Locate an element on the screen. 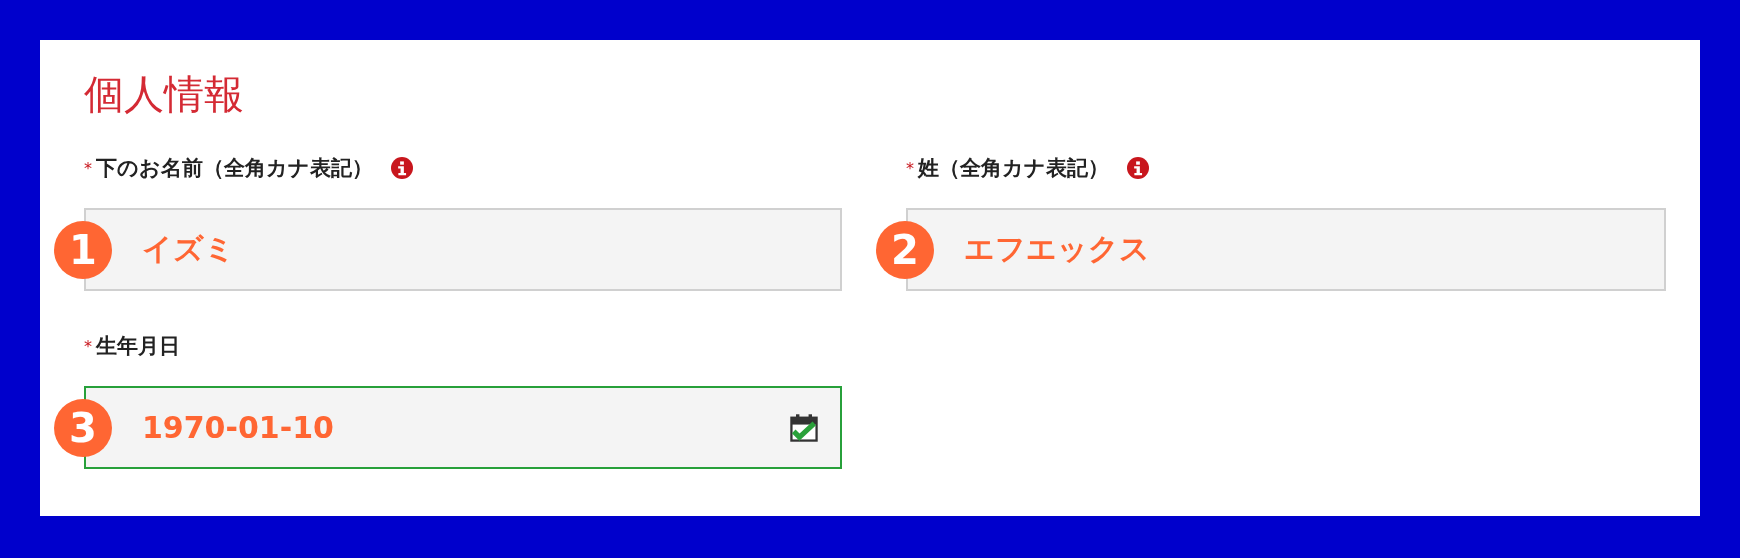 The width and height of the screenshot is (1740, 558). field-label: 姓（全角カナ表記） is located at coordinates (1013, 168).